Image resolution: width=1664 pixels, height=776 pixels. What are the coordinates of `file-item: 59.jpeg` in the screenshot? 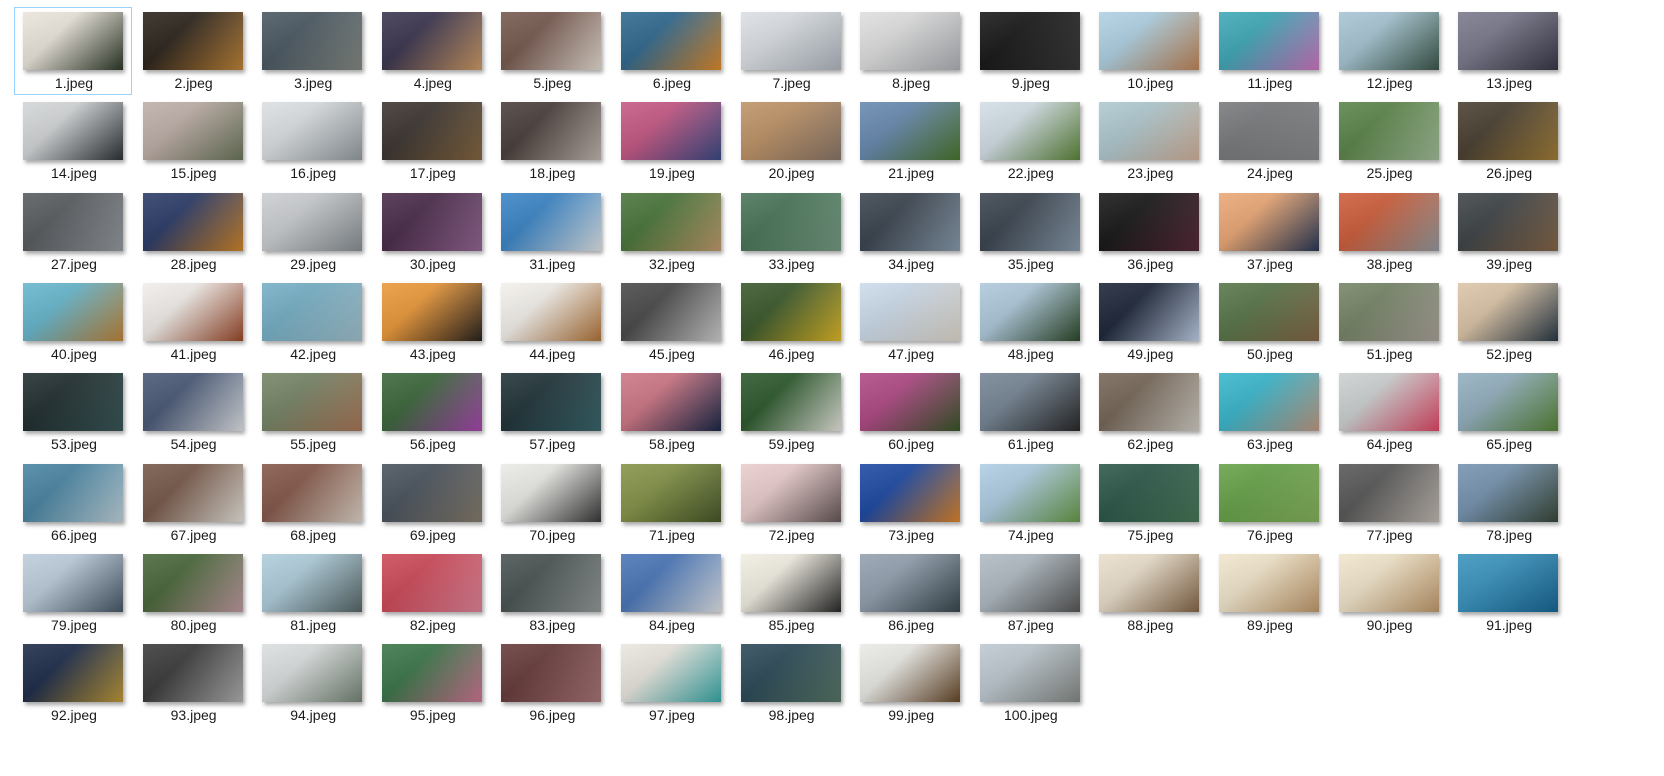 It's located at (791, 412).